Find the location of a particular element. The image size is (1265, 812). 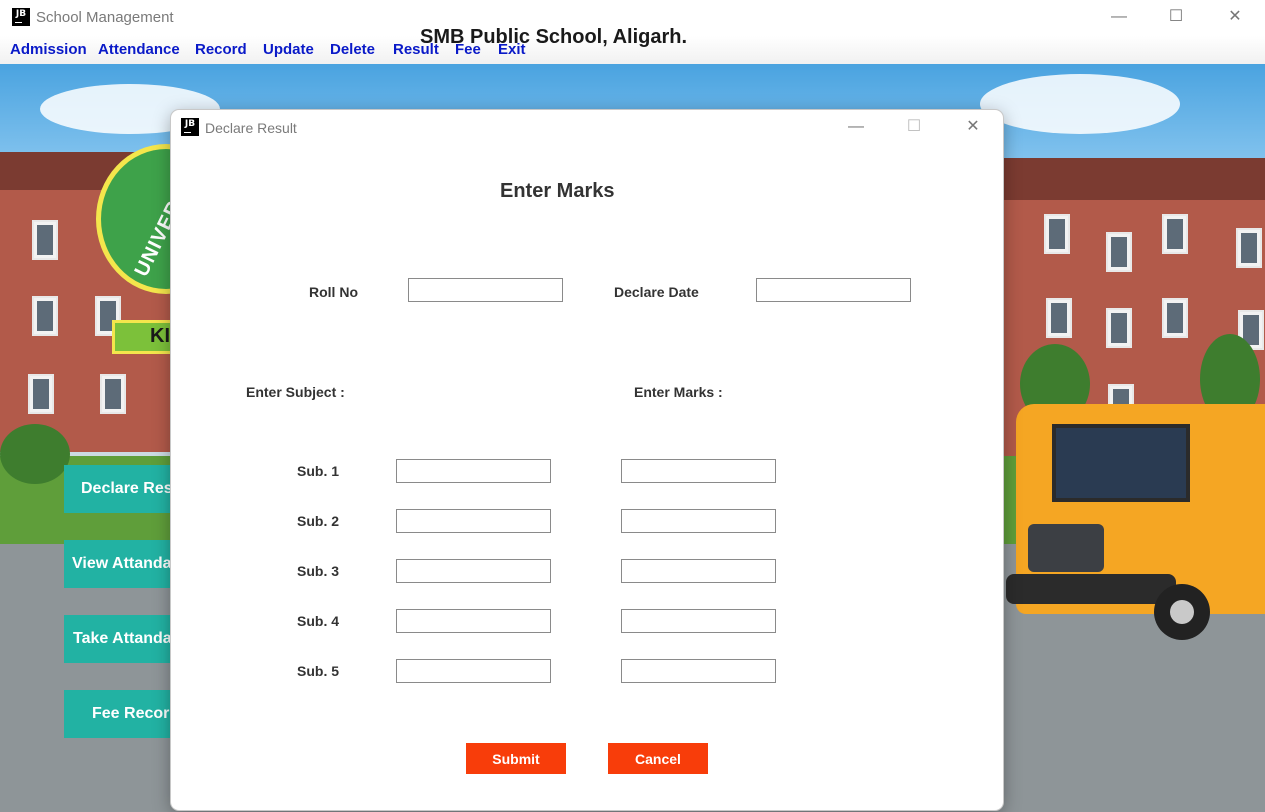

menu-delete: Delete is located at coordinates (352, 49).